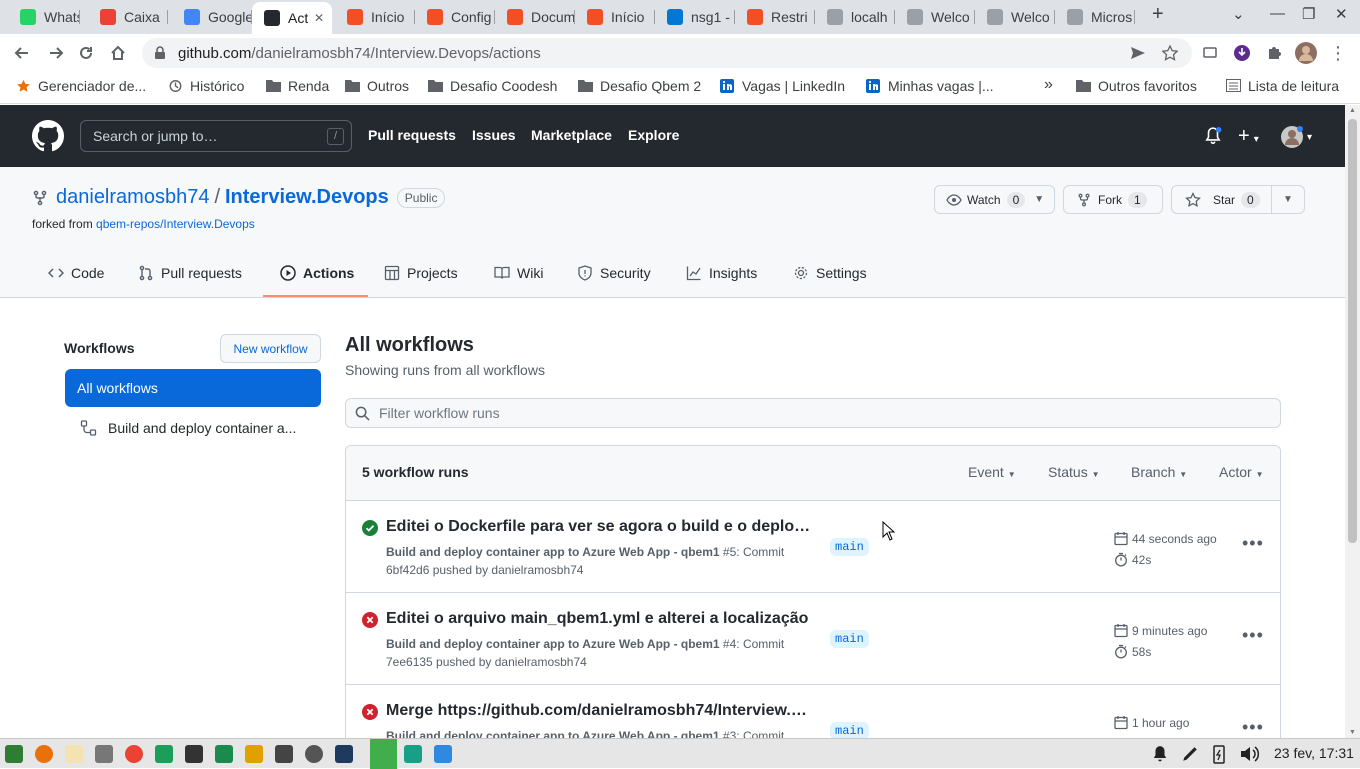  Describe the element at coordinates (319, 18) in the screenshot. I see `tab-close-icon: ✕` at that location.